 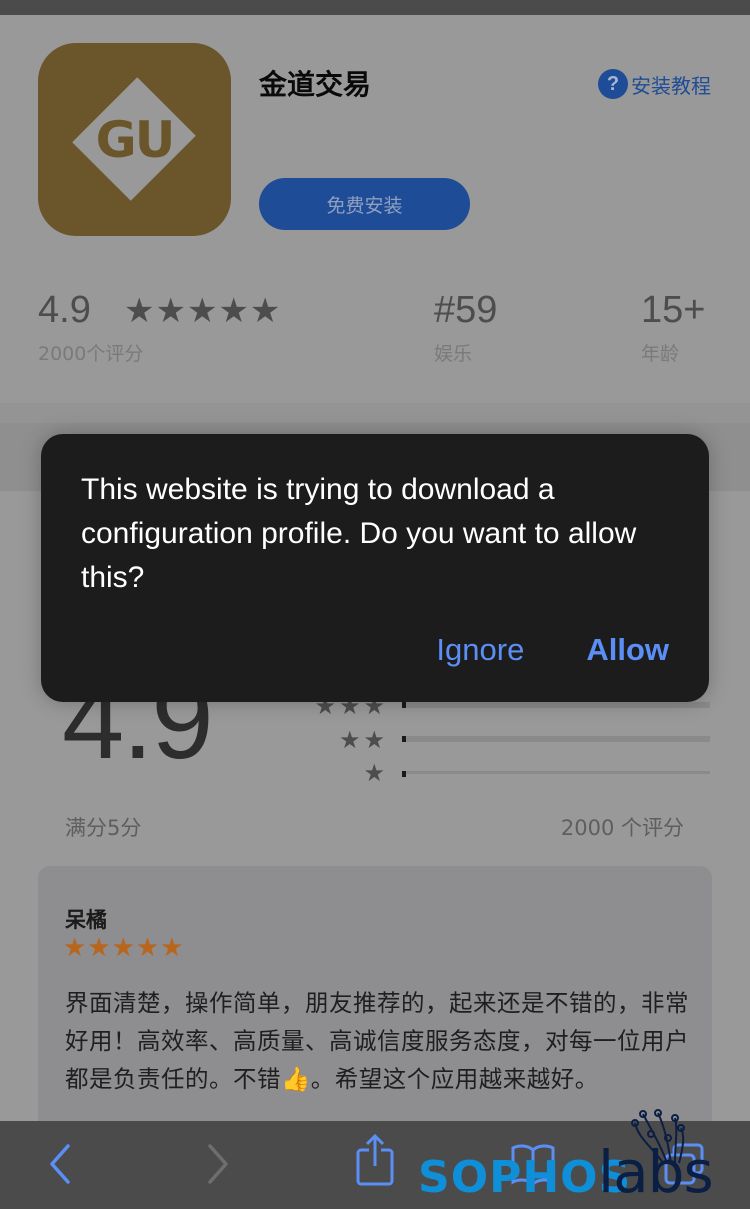 I want to click on chevron-left-icon, so click(x=60, y=1164).